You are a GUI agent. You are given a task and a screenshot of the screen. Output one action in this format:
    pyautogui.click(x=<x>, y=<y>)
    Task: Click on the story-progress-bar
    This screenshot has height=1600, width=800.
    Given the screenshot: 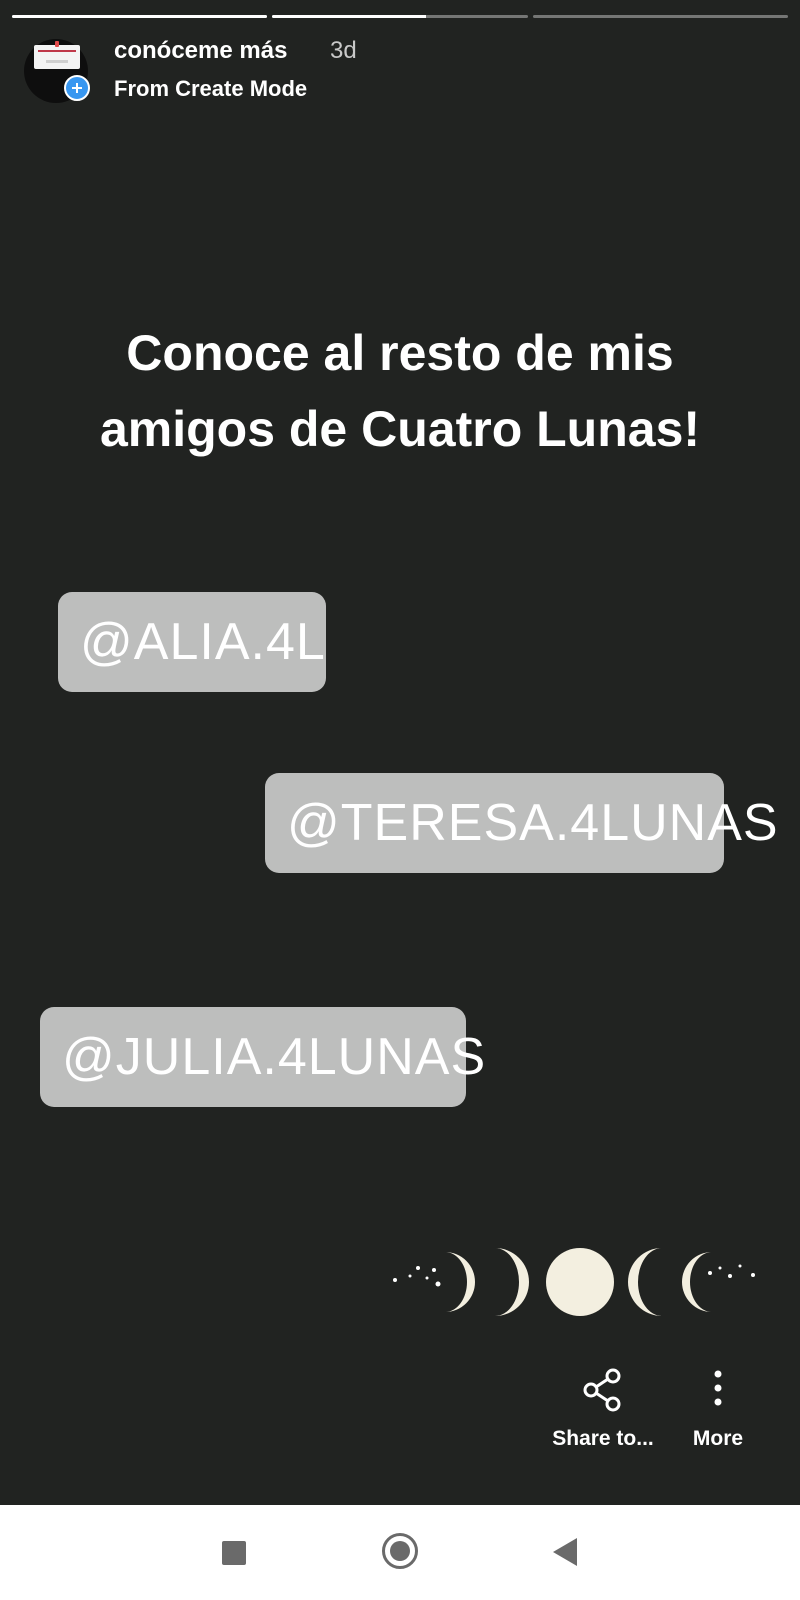 What is the action you would take?
    pyautogui.click(x=400, y=17)
    